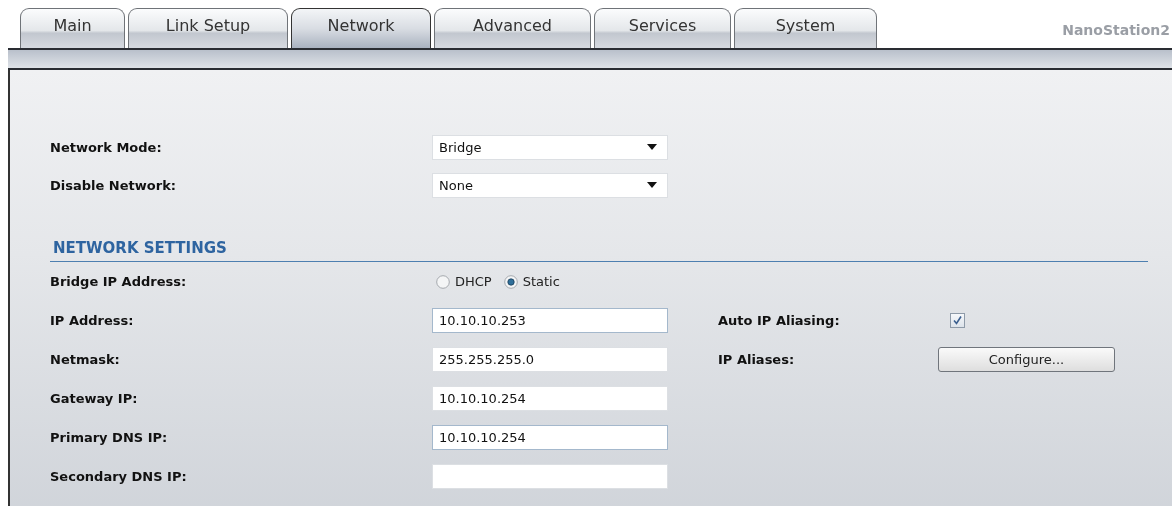  What do you see at coordinates (94, 398) in the screenshot?
I see `field-label: Gateway IP:` at bounding box center [94, 398].